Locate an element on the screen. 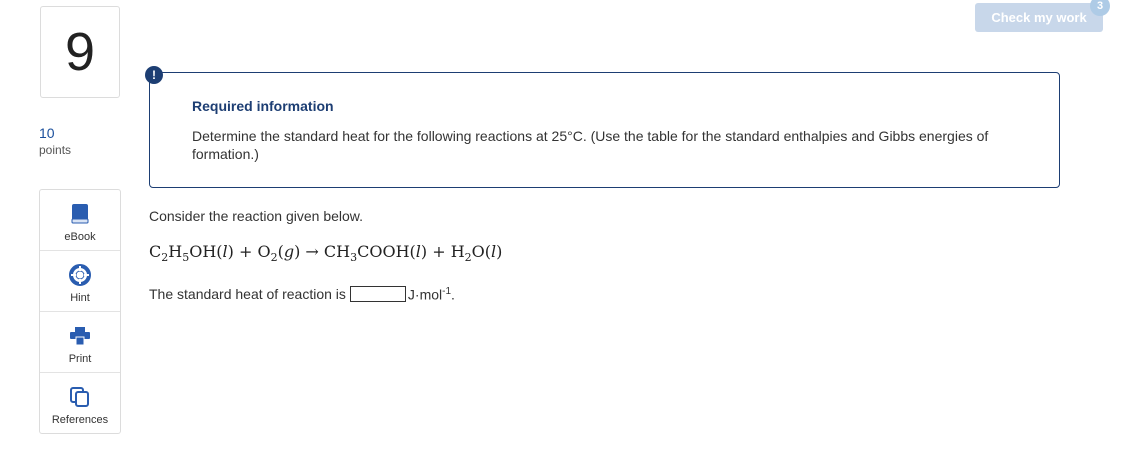 This screenshot has width=1121, height=472. check-my-work-label: Check my work is located at coordinates (1039, 17).